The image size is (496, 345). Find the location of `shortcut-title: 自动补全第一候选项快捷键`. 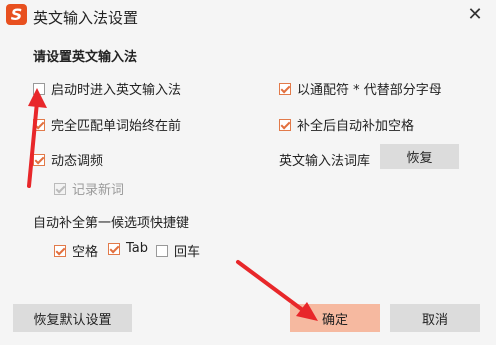

shortcut-title: 自动补全第一候选项快捷键 is located at coordinates (111, 223).